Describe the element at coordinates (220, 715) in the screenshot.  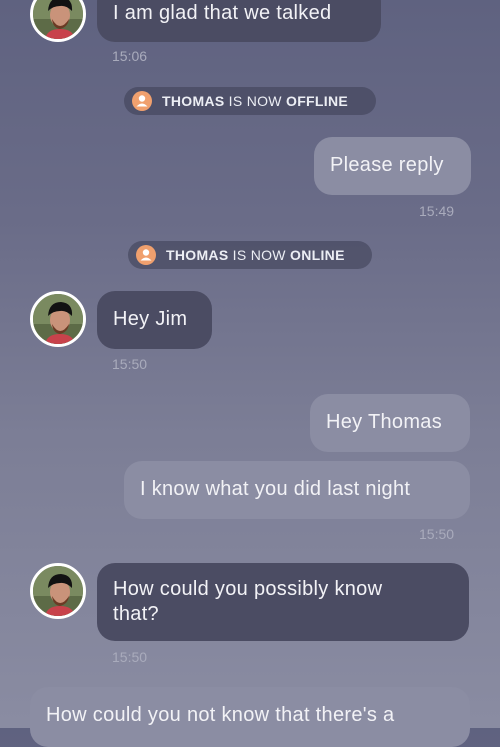
I see `message-text: How could you not know that there's a` at that location.